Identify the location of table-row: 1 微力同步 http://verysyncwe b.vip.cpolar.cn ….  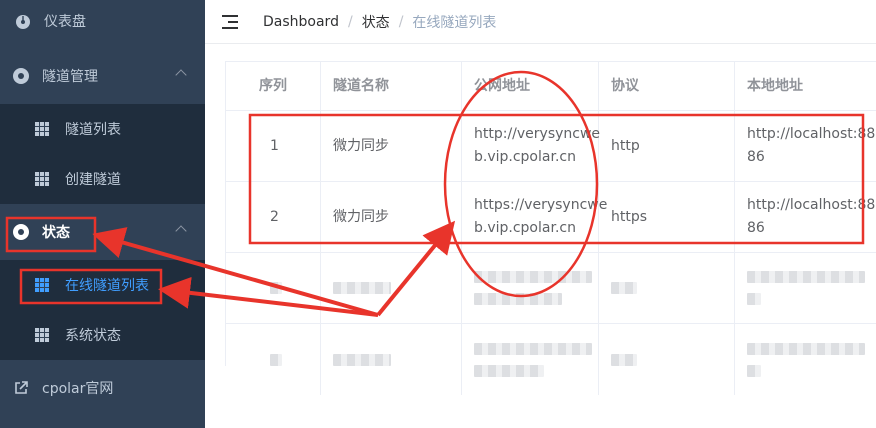
(551, 146).